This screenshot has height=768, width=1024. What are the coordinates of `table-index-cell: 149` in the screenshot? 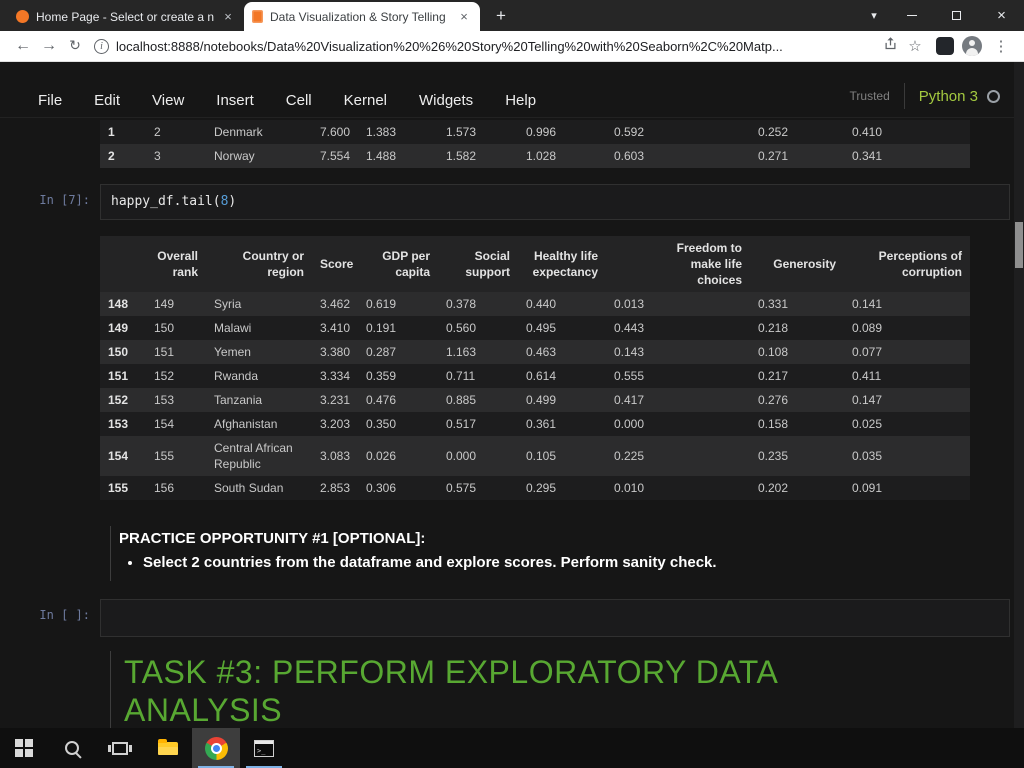 It's located at (118, 328).